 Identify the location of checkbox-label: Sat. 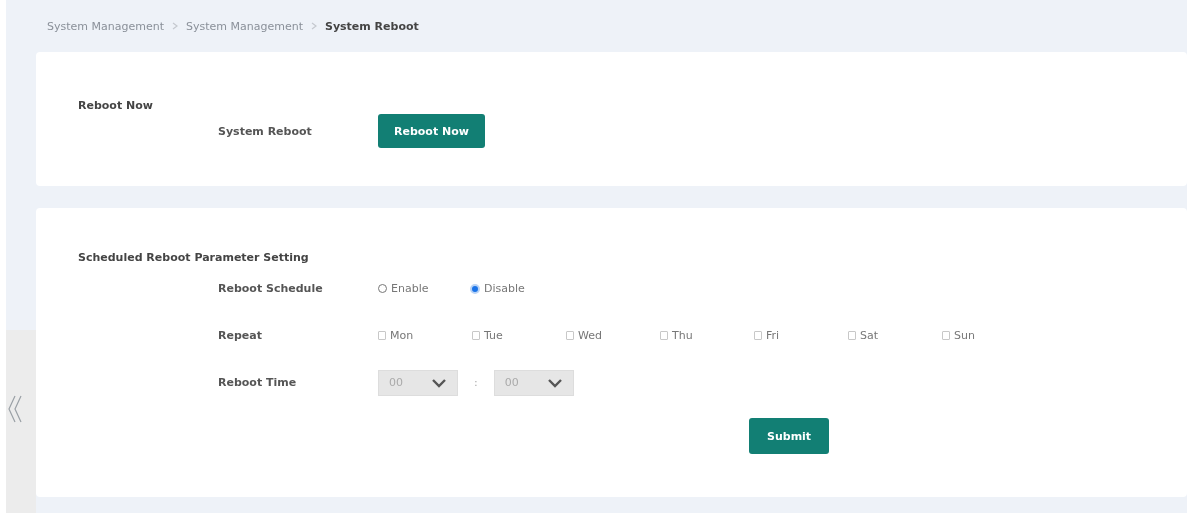
(869, 335).